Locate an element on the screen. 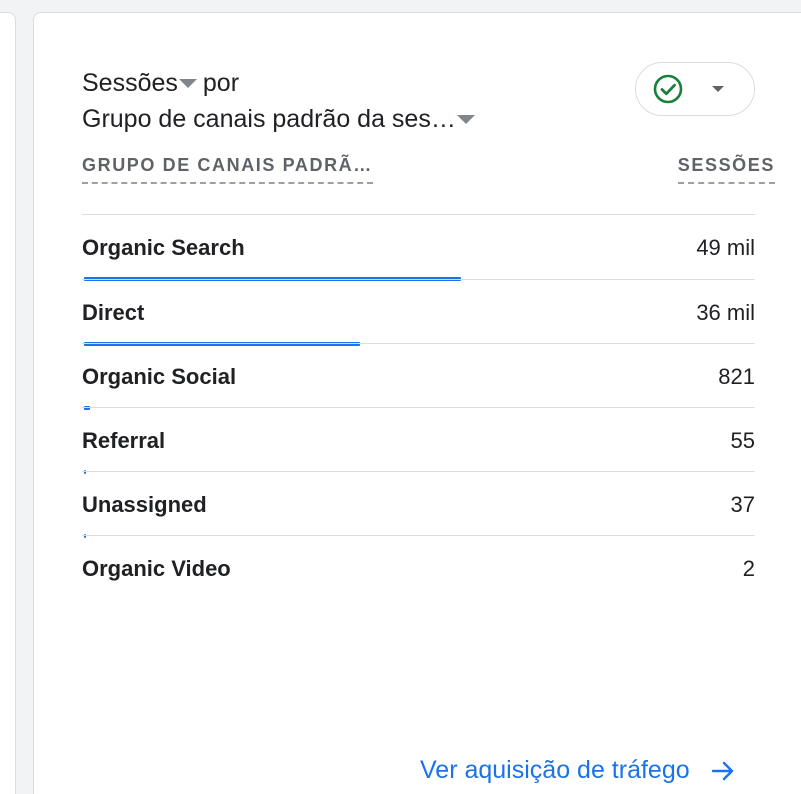 The image size is (801, 794). chevron-down-icon is located at coordinates (718, 89).